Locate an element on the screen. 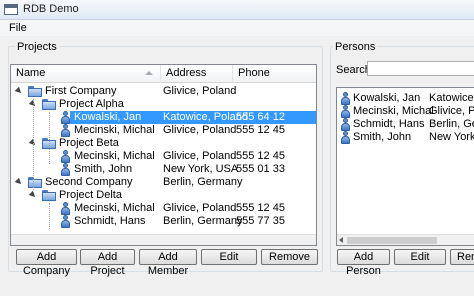  person-list-item: Smith, John New York, is located at coordinates (405, 137).